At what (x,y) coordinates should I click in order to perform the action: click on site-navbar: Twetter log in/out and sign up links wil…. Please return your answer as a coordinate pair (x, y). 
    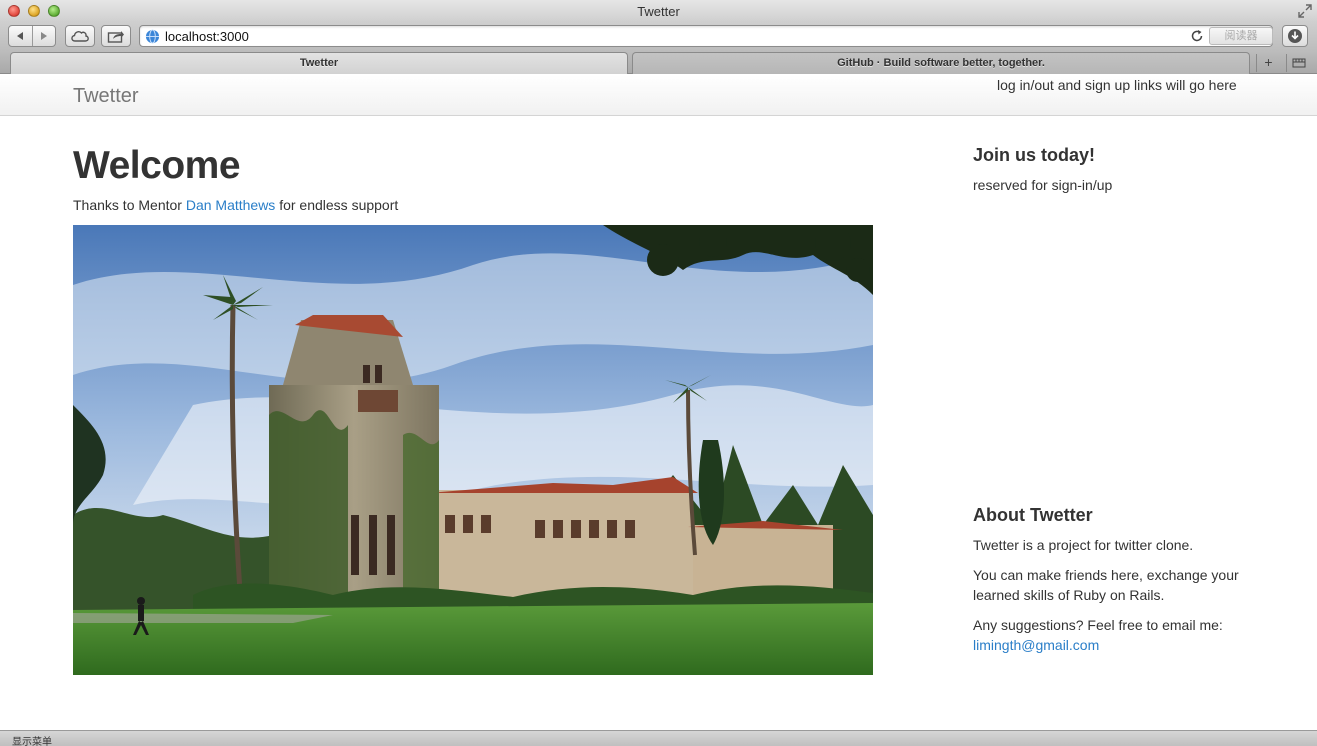
    Looking at the image, I should click on (658, 95).